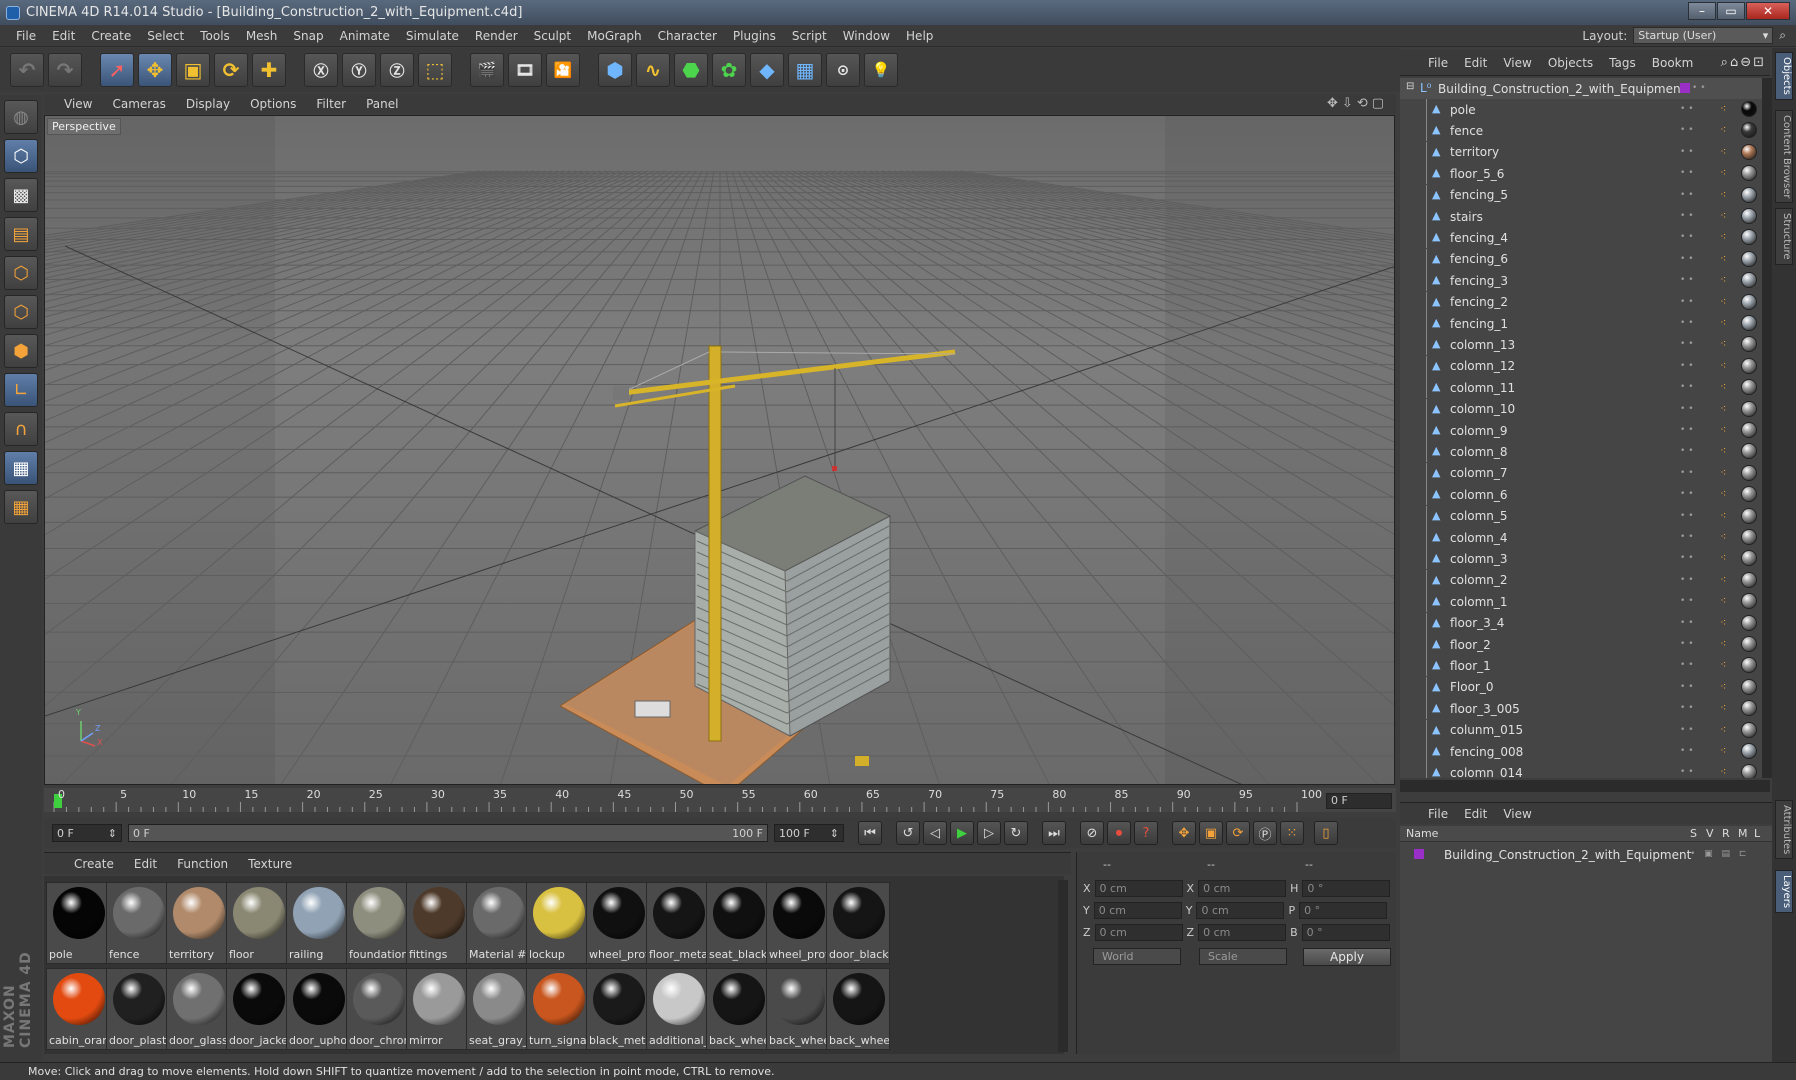 This screenshot has width=1796, height=1080. What do you see at coordinates (866, 36) in the screenshot?
I see `menu-window: Window` at bounding box center [866, 36].